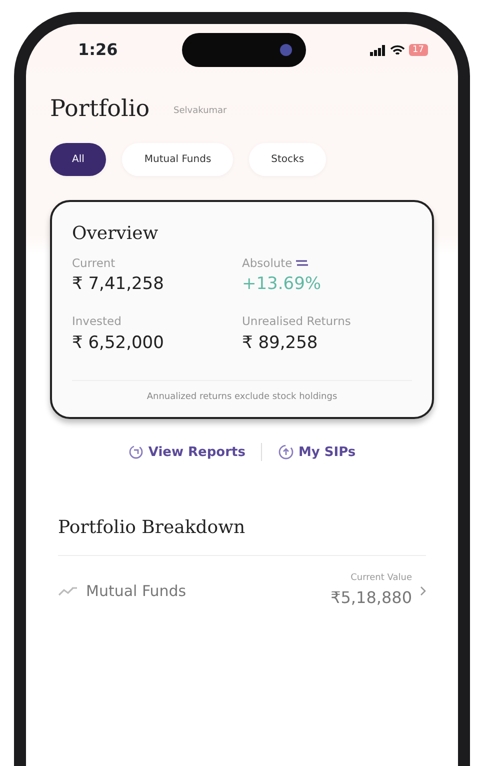 Image resolution: width=478 pixels, height=766 pixels. What do you see at coordinates (78, 159) in the screenshot?
I see `filter-chip: All` at bounding box center [78, 159].